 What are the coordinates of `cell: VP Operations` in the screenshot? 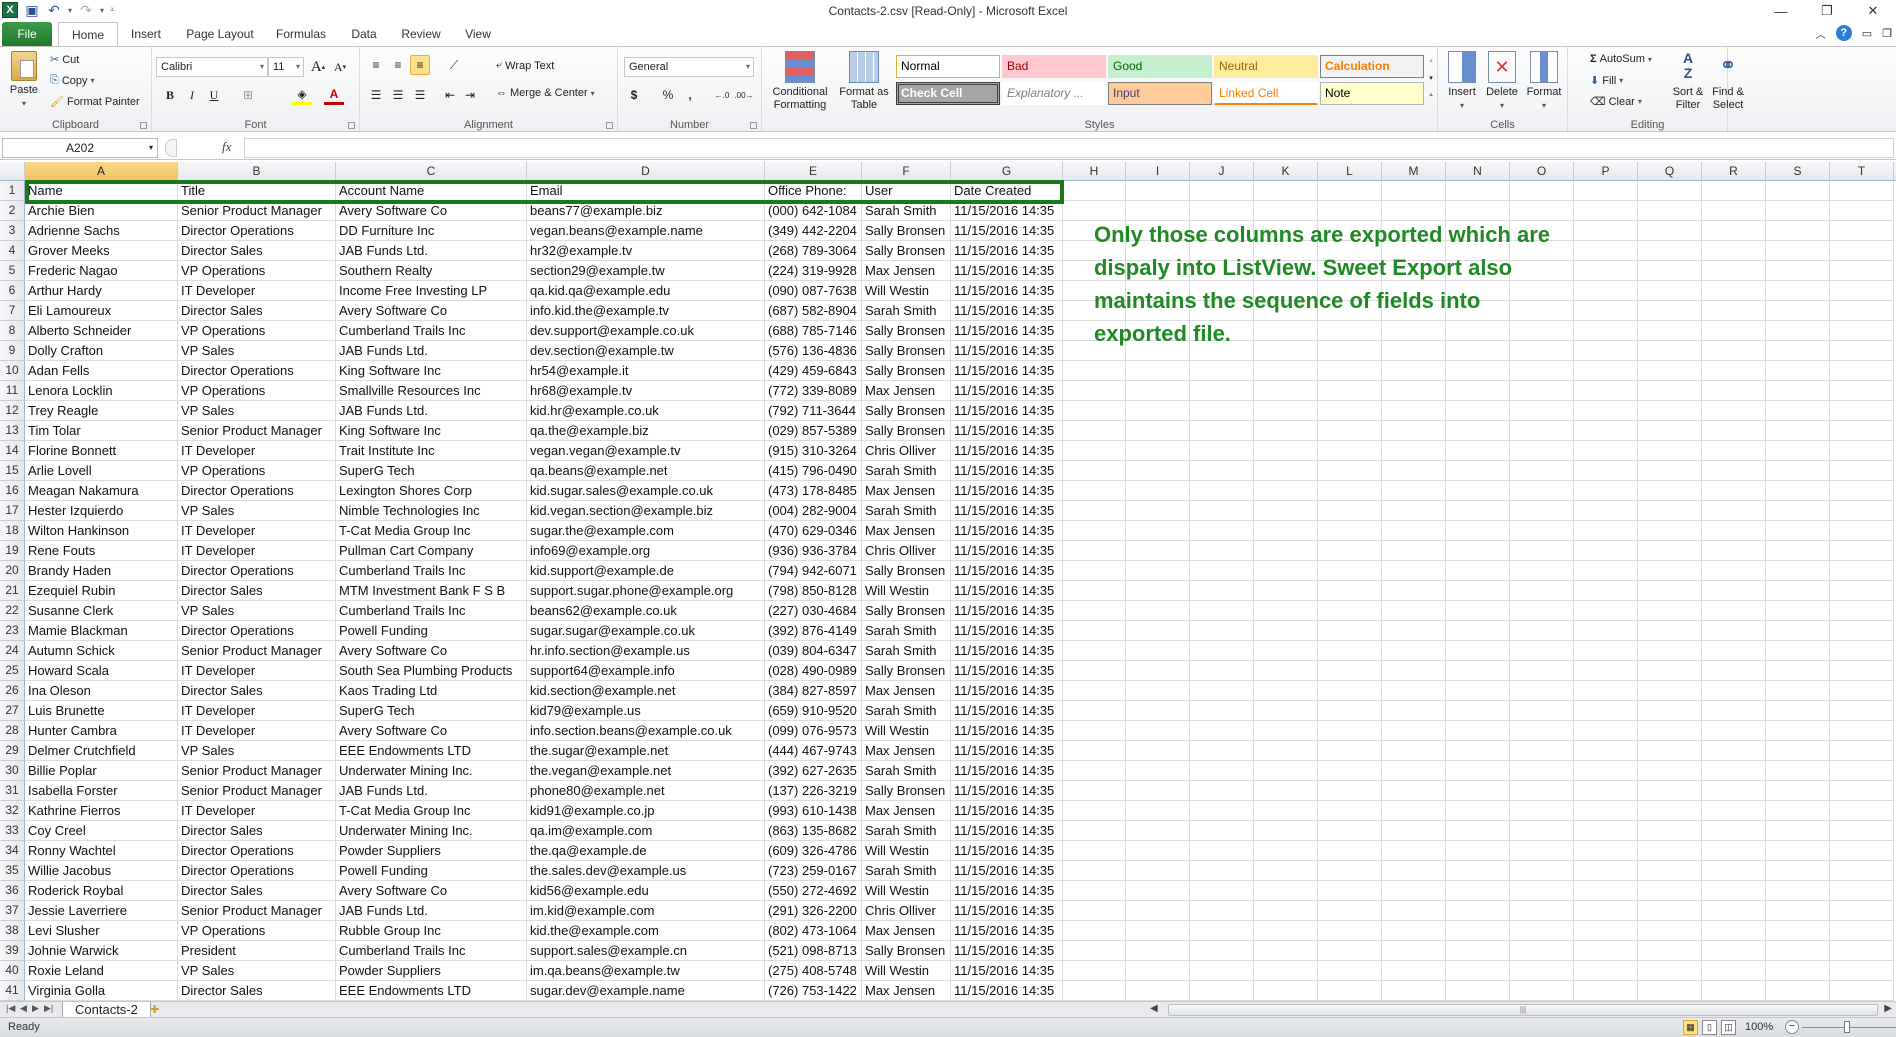 It's located at (257, 391).